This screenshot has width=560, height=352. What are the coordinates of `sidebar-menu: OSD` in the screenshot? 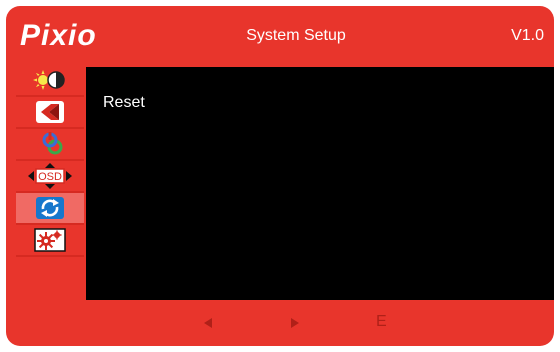 It's located at (51, 181).